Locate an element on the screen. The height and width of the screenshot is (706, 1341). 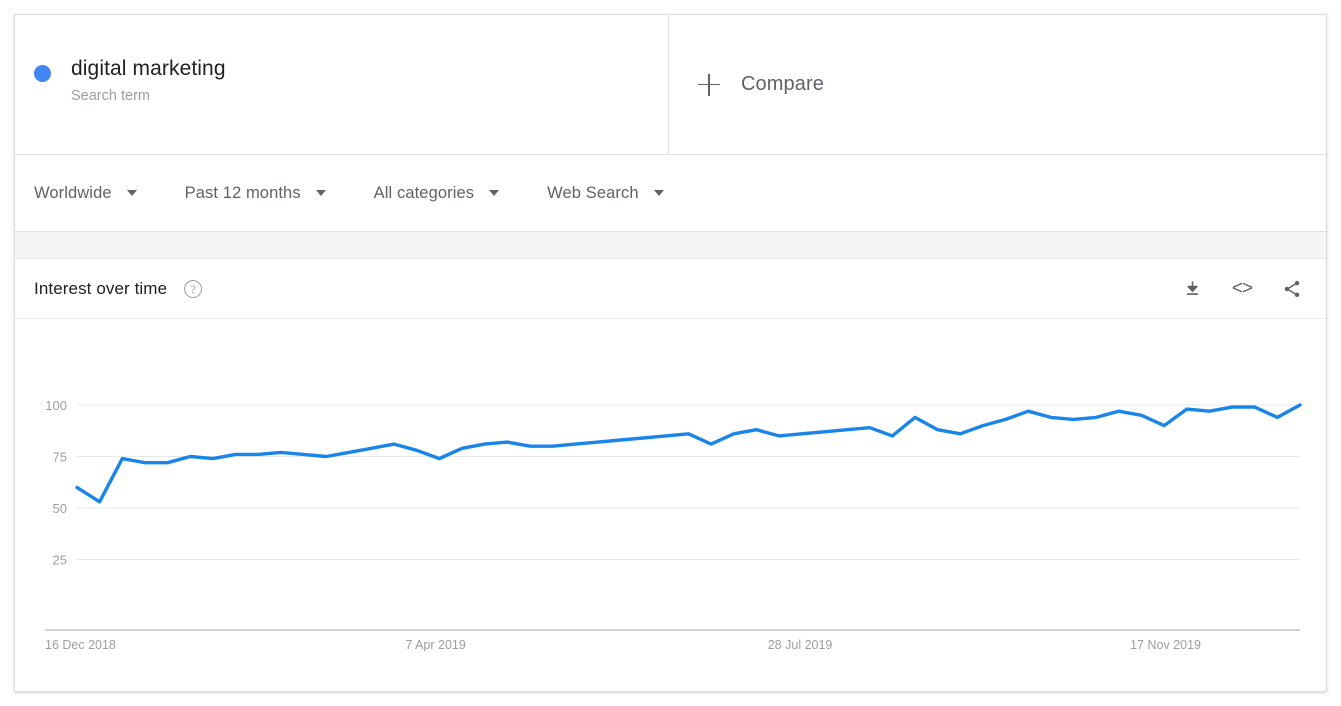
help-circle-icon: ? is located at coordinates (193, 288).